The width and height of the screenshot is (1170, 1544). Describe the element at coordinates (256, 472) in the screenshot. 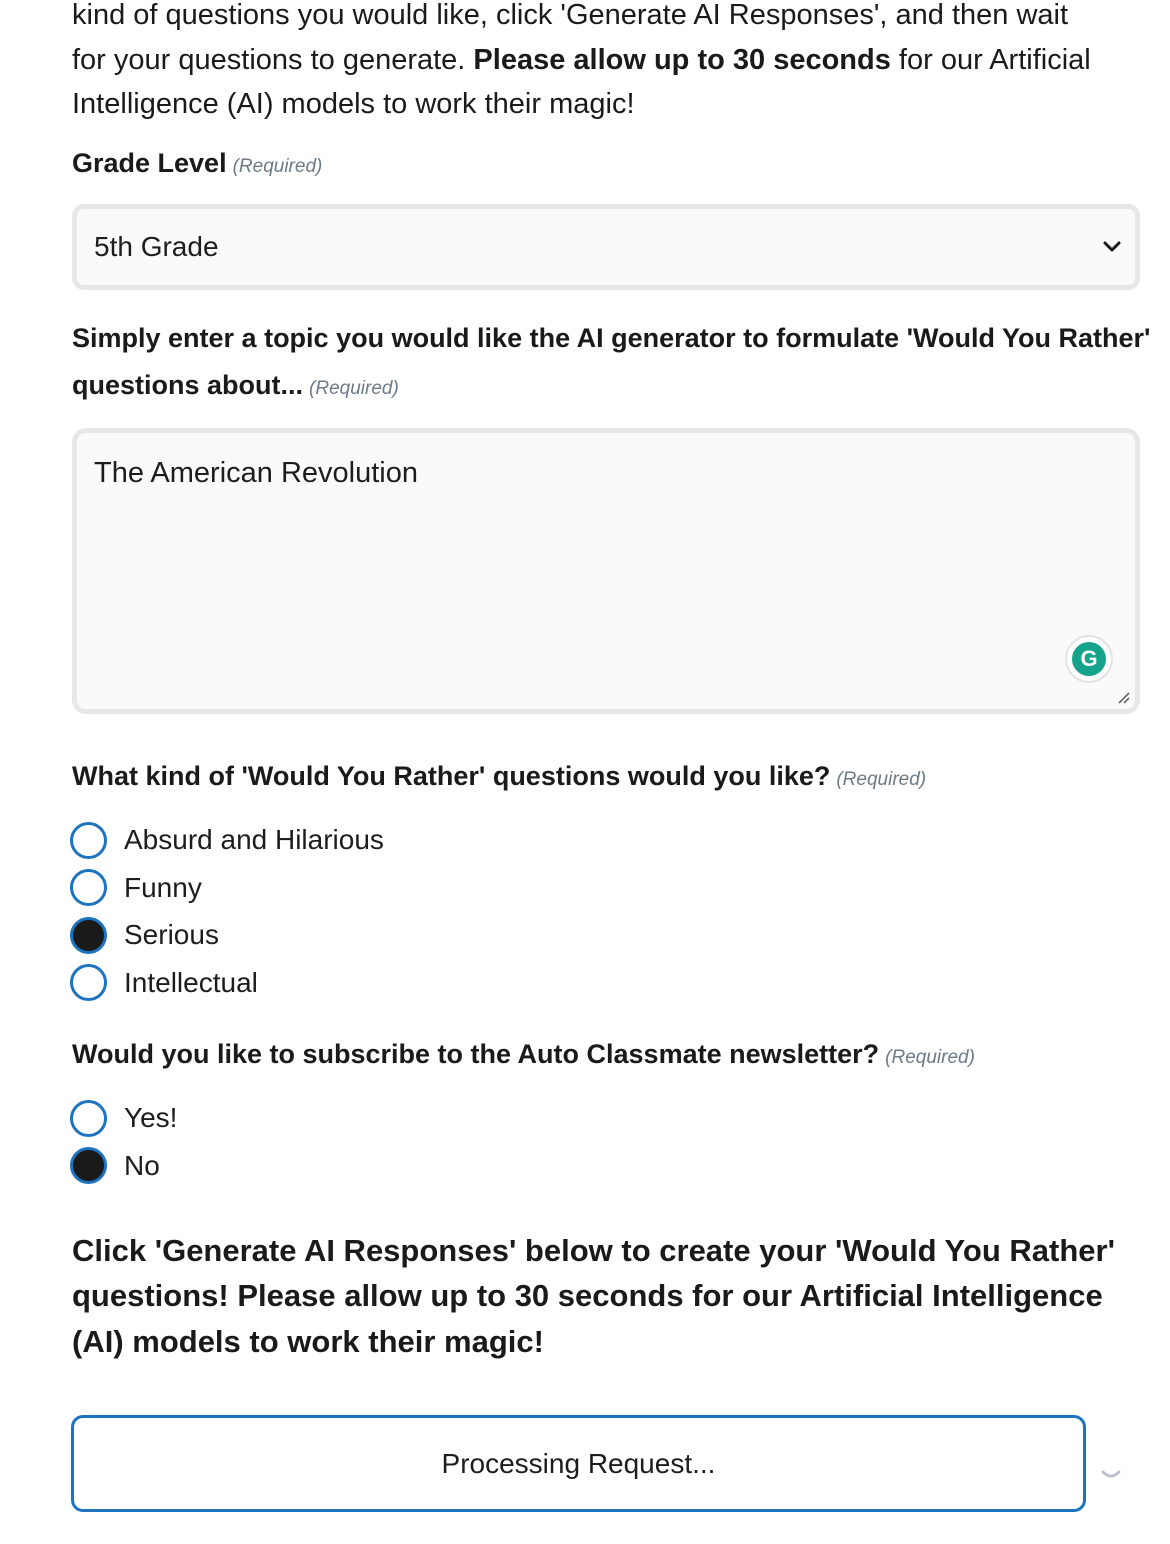

I see `topic-textarea-value: The American Revolution` at that location.